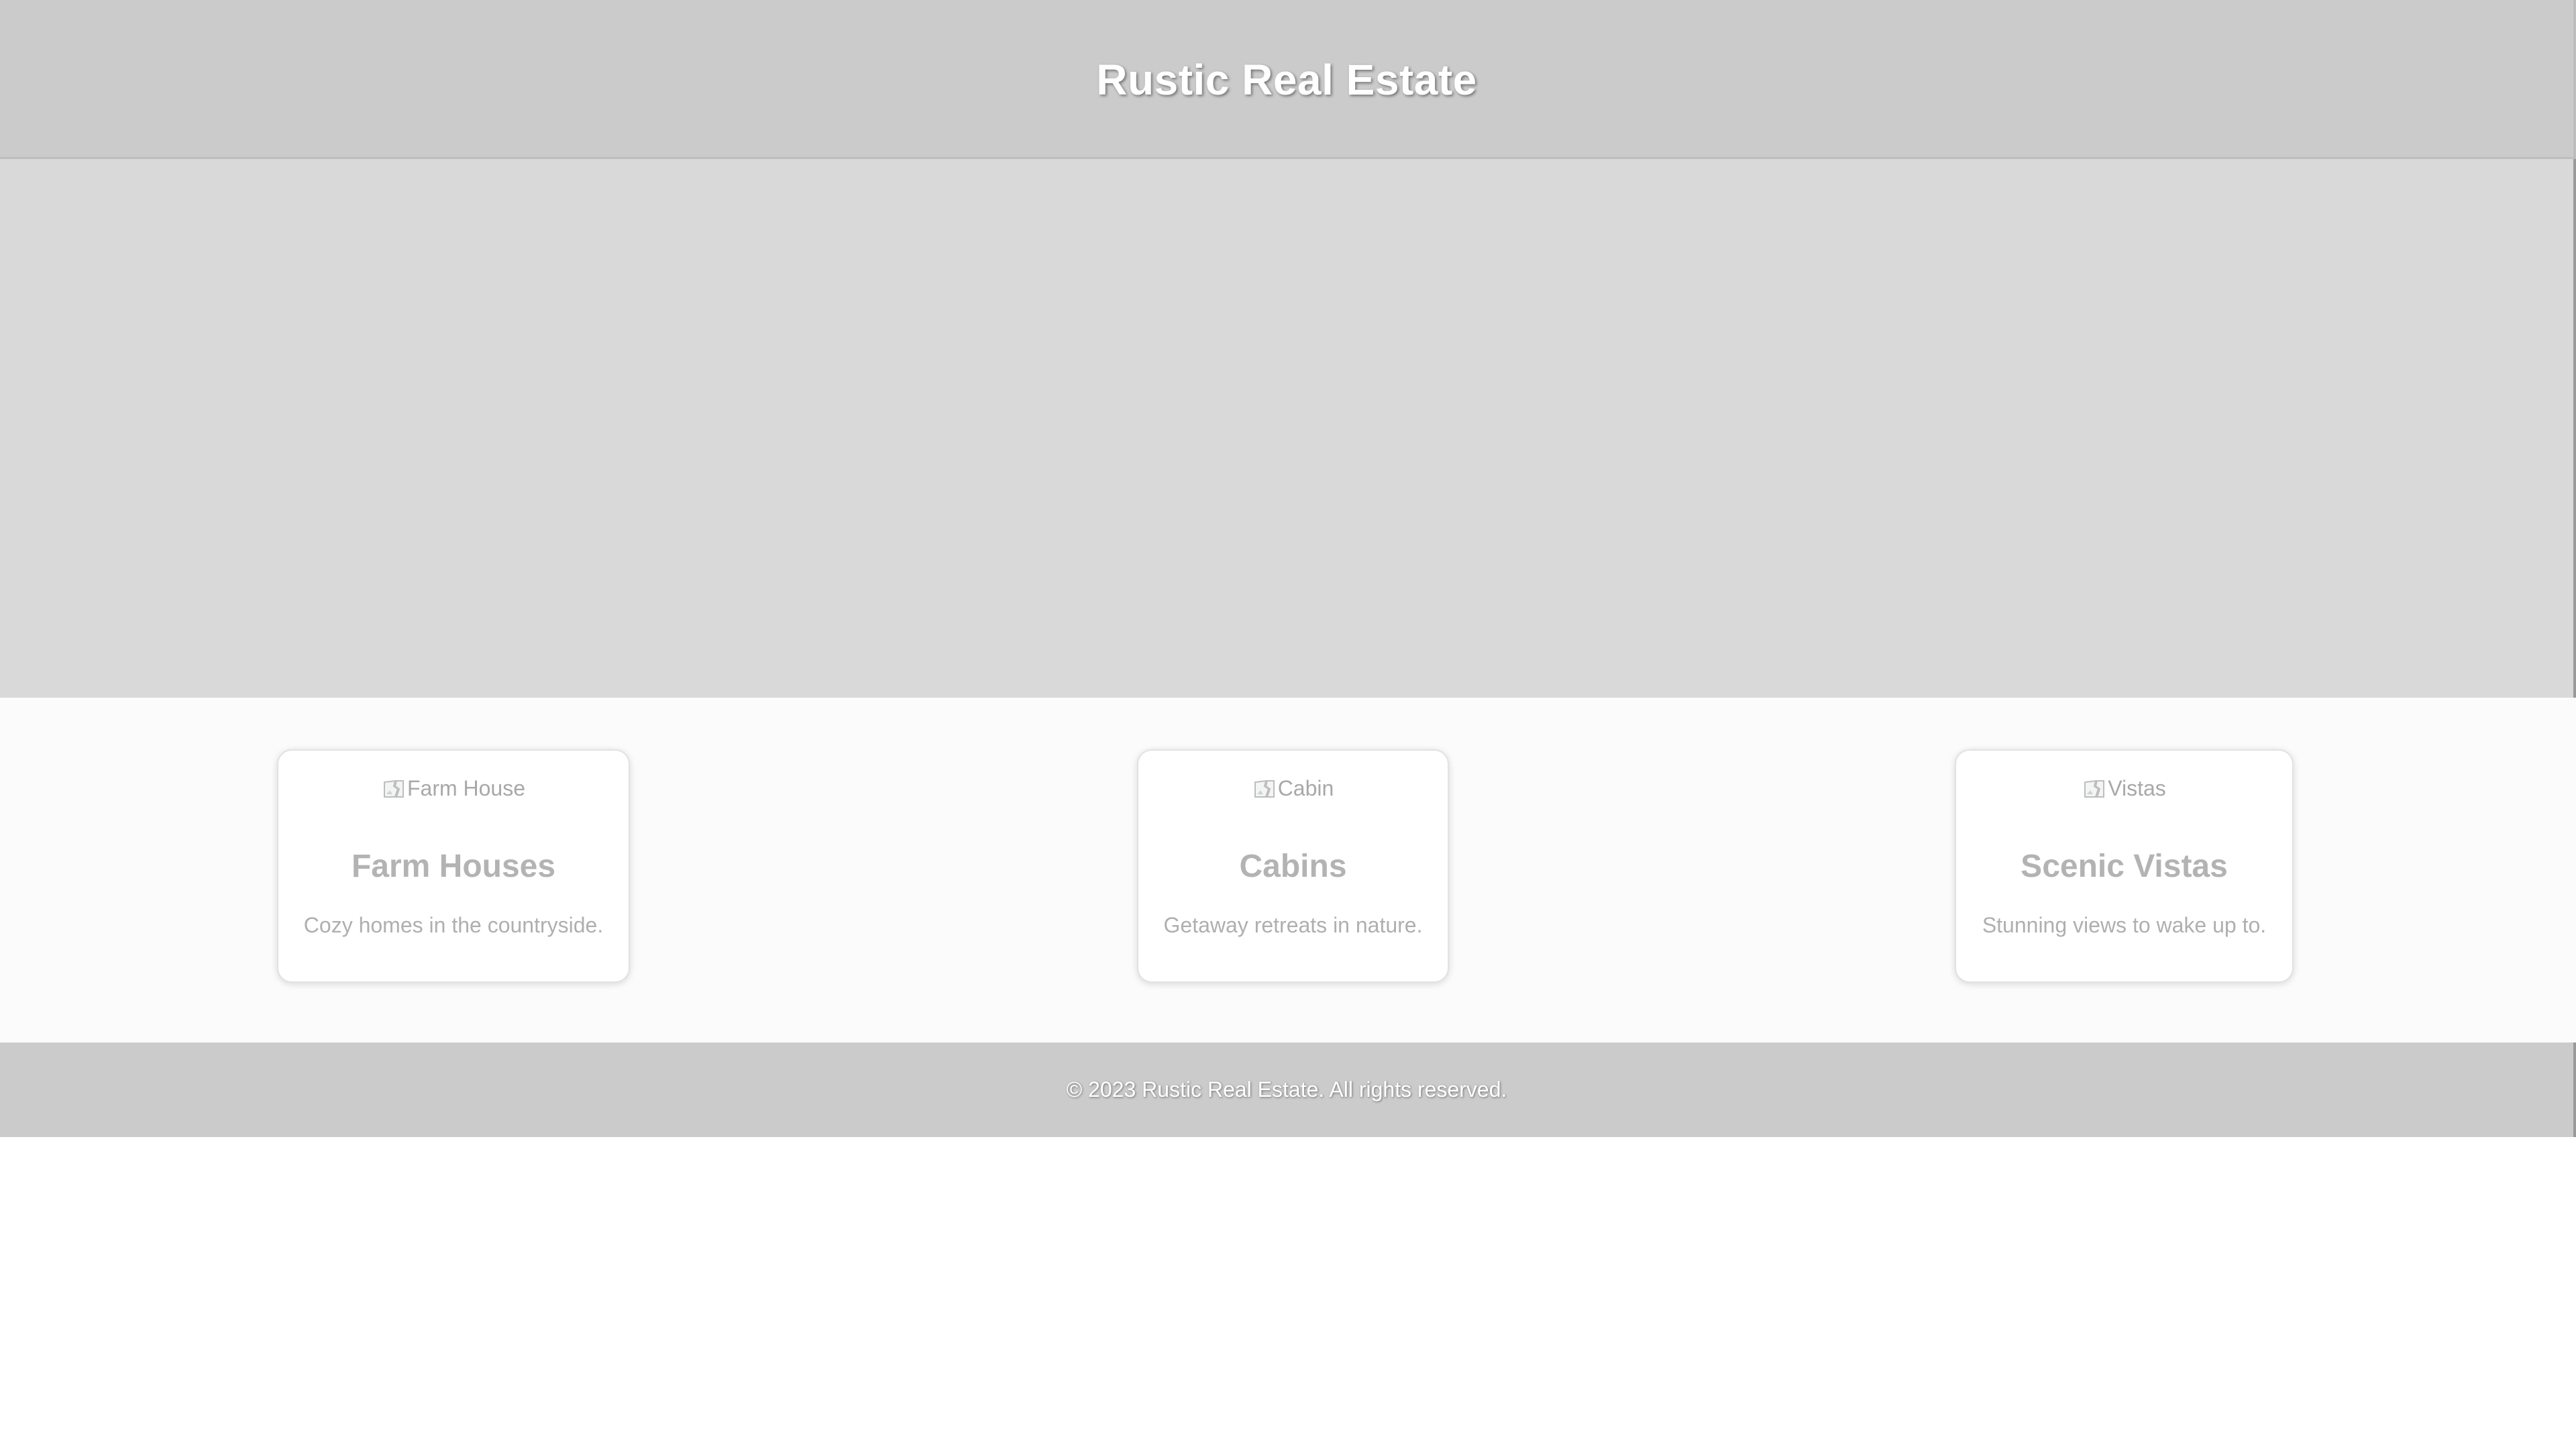  What do you see at coordinates (1305, 788) in the screenshot?
I see `listing-image-alt: Cabin` at bounding box center [1305, 788].